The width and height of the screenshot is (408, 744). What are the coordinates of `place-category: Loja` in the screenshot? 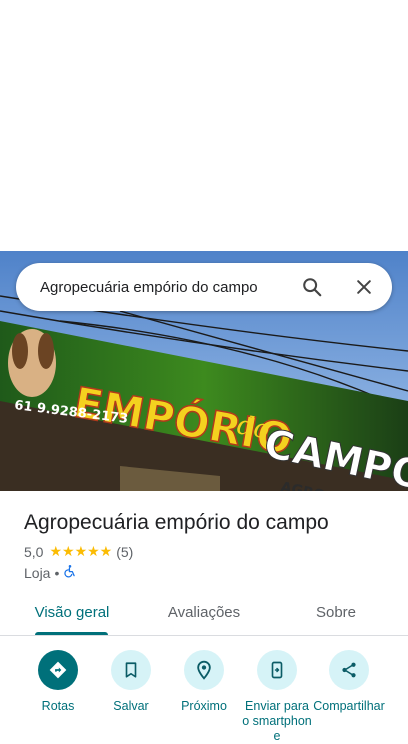 It's located at (37, 572).